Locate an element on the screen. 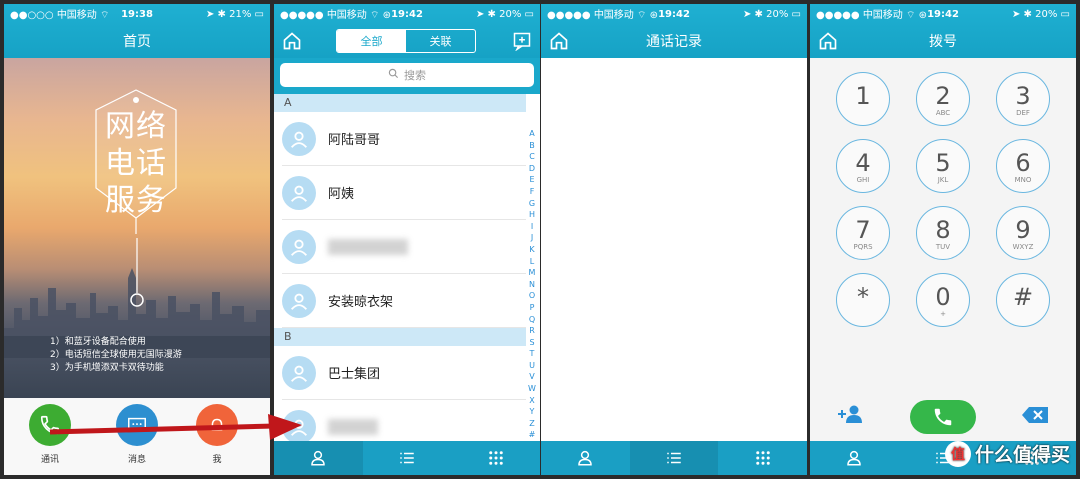 The image size is (1080, 479). index-letter: T is located at coordinates (532, 354).